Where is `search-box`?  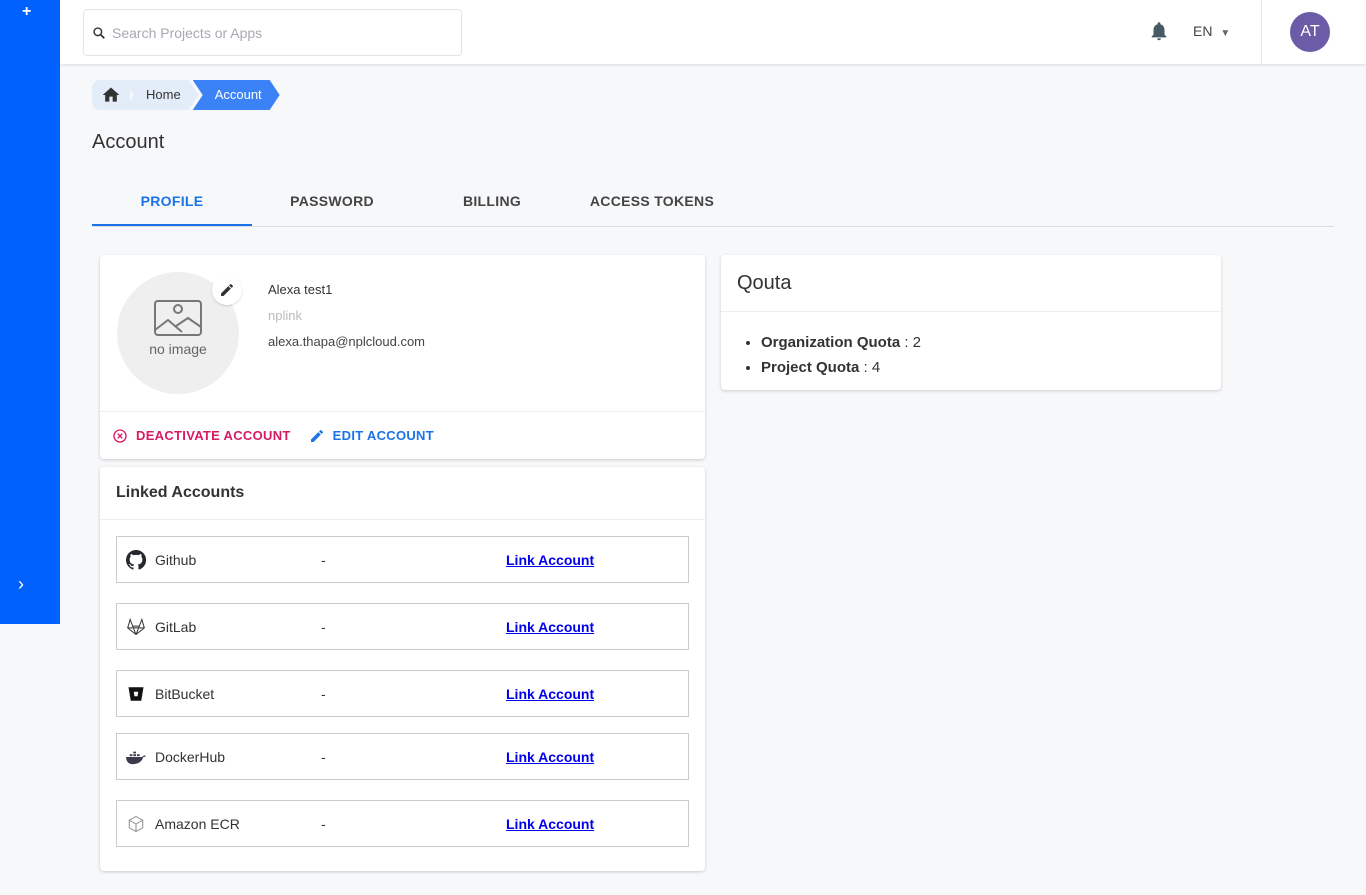 search-box is located at coordinates (272, 32).